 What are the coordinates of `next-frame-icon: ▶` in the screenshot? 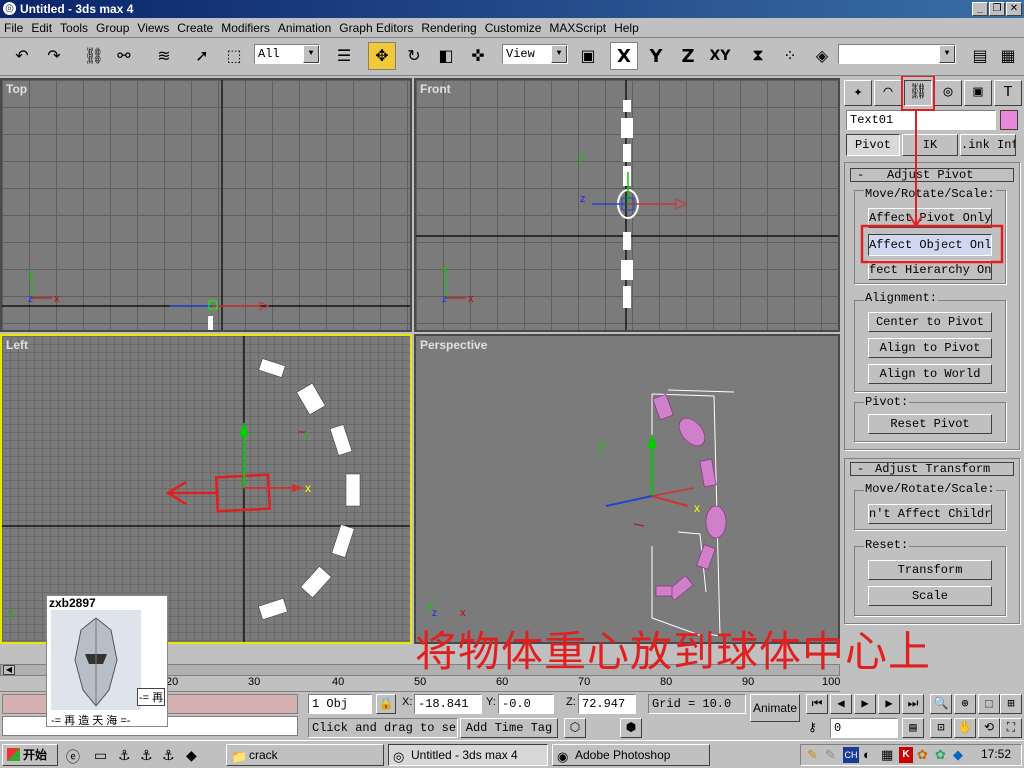 It's located at (889, 704).